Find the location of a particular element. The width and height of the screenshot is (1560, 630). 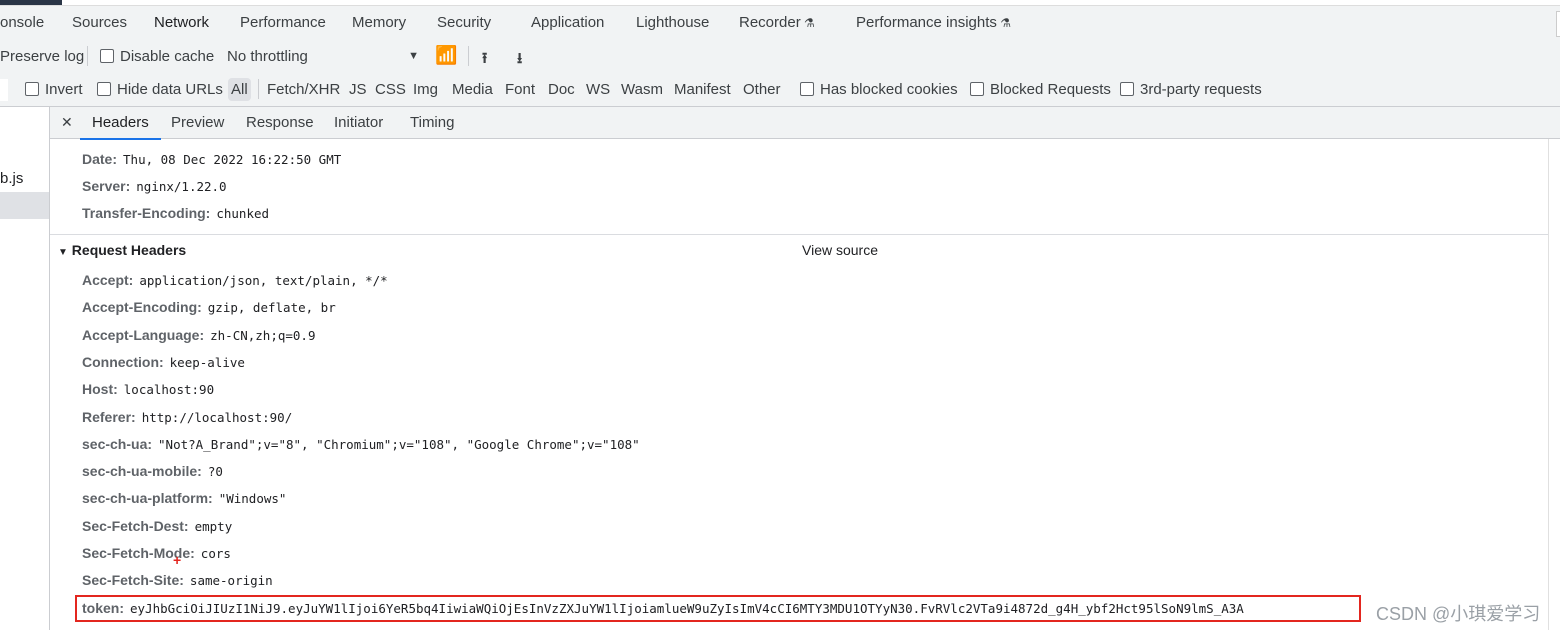

filter-type-media: Media is located at coordinates (472, 89).